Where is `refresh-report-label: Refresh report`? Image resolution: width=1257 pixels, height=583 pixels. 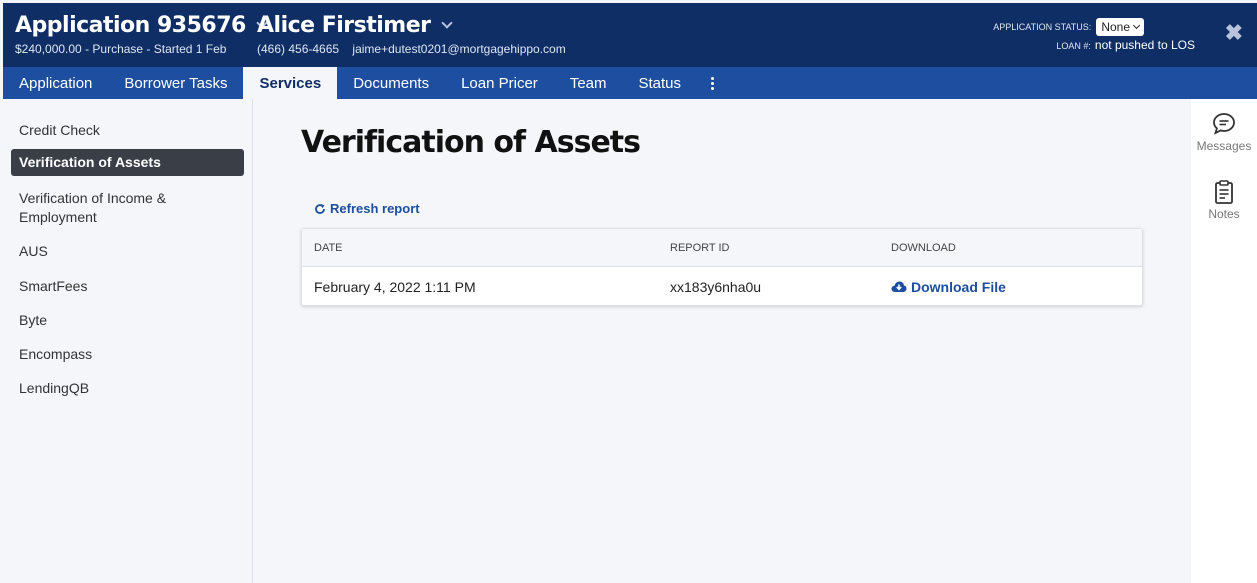 refresh-report-label: Refresh report is located at coordinates (375, 208).